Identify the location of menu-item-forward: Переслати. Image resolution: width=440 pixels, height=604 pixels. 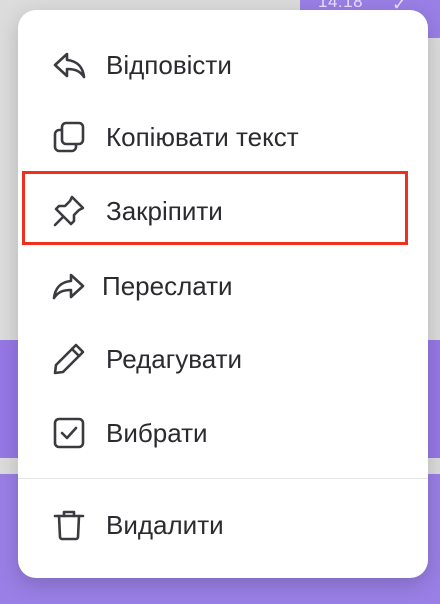
(223, 286).